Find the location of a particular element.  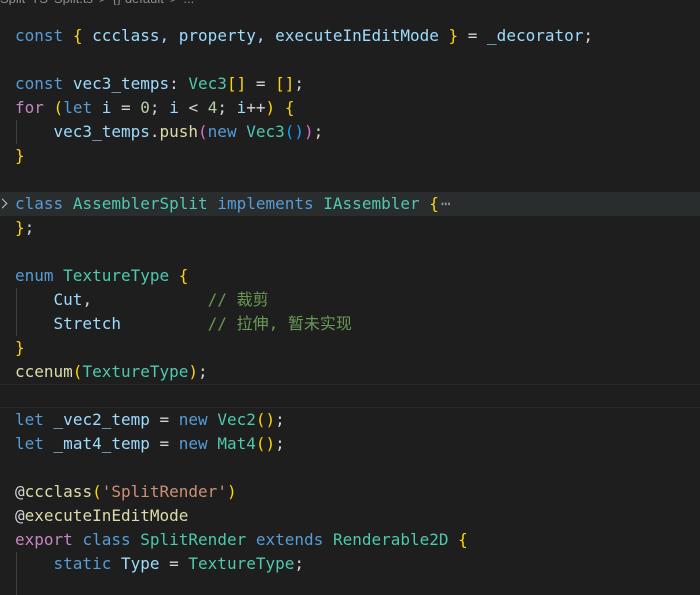

code-line: let _vec2_temp = new Vec2(); is located at coordinates (350, 420).